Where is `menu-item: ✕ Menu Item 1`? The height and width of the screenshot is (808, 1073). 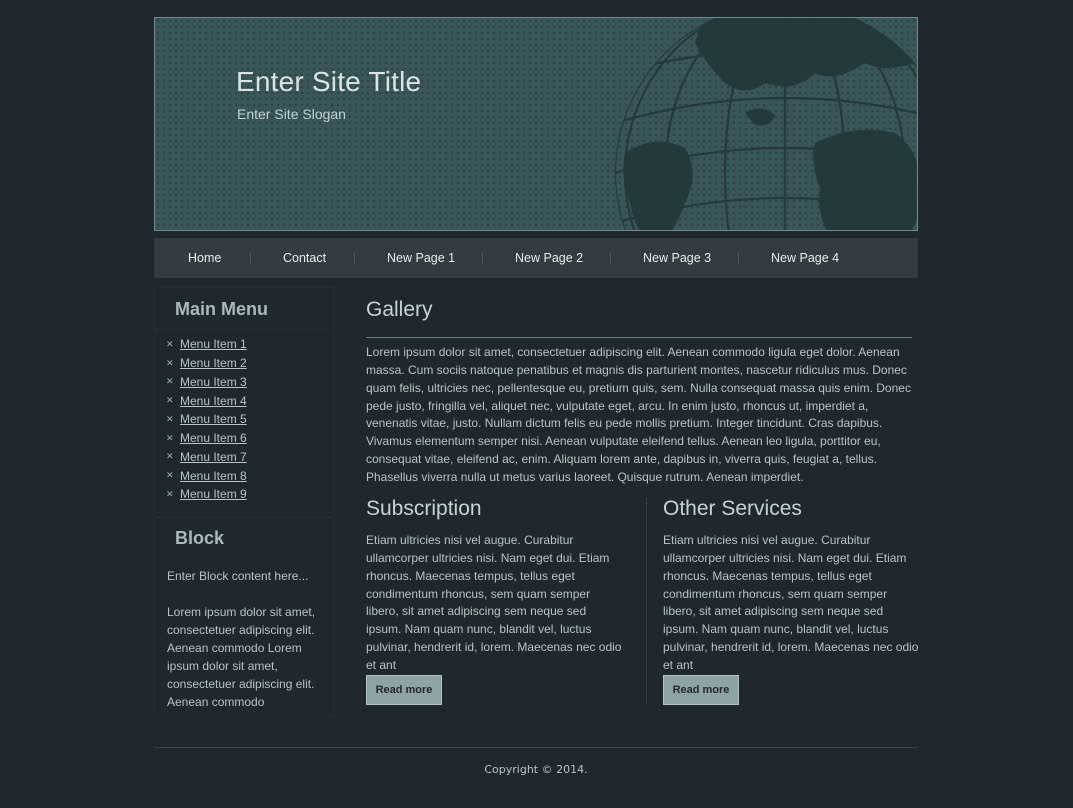 menu-item: ✕ Menu Item 1 is located at coordinates (206, 344).